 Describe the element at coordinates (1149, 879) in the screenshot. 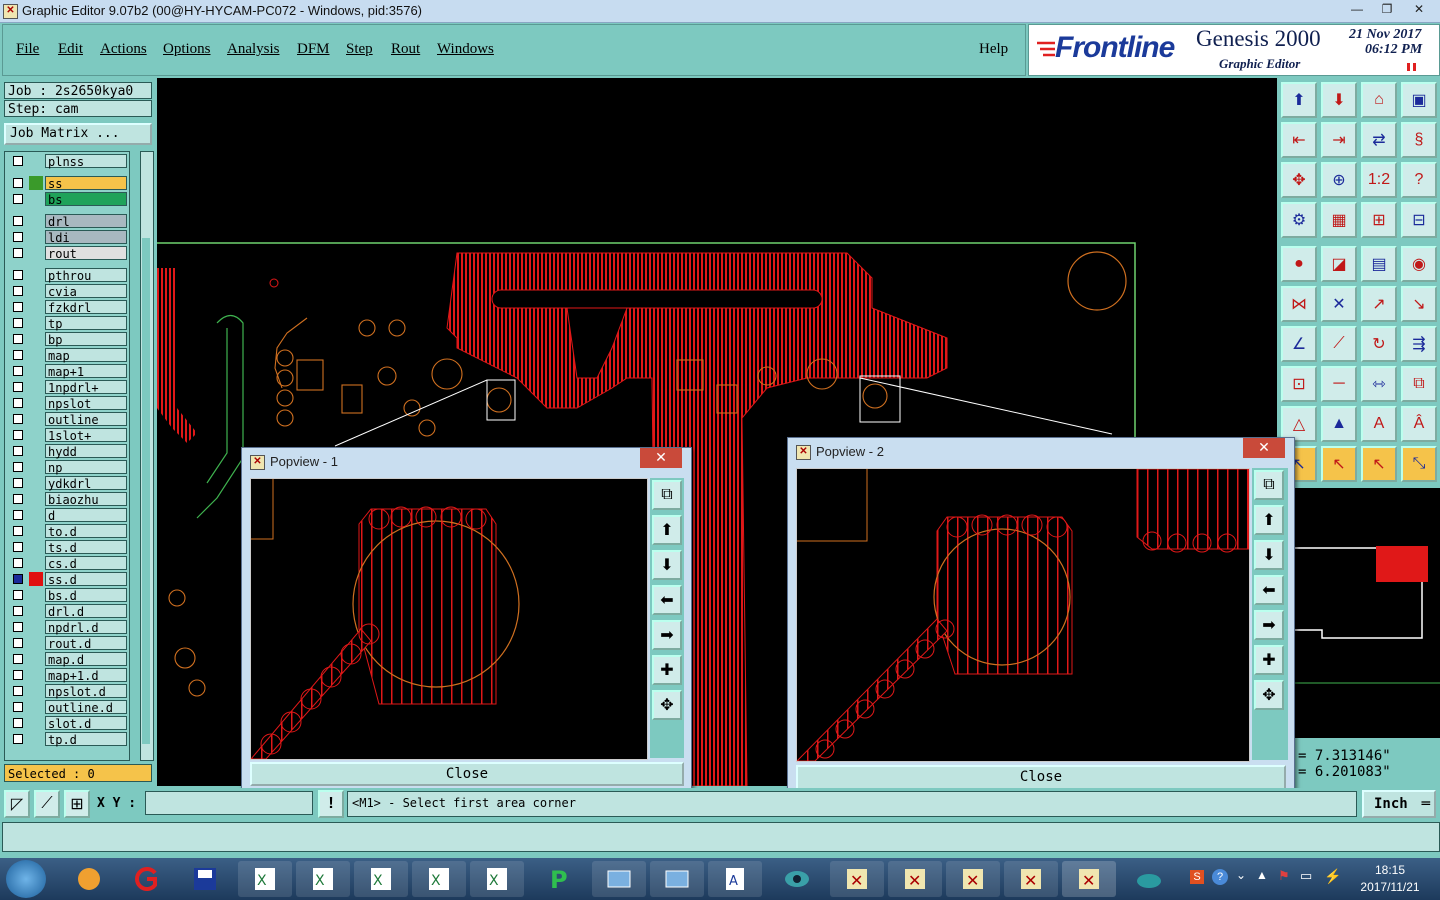

I see `taskbar-network-app-icon` at that location.